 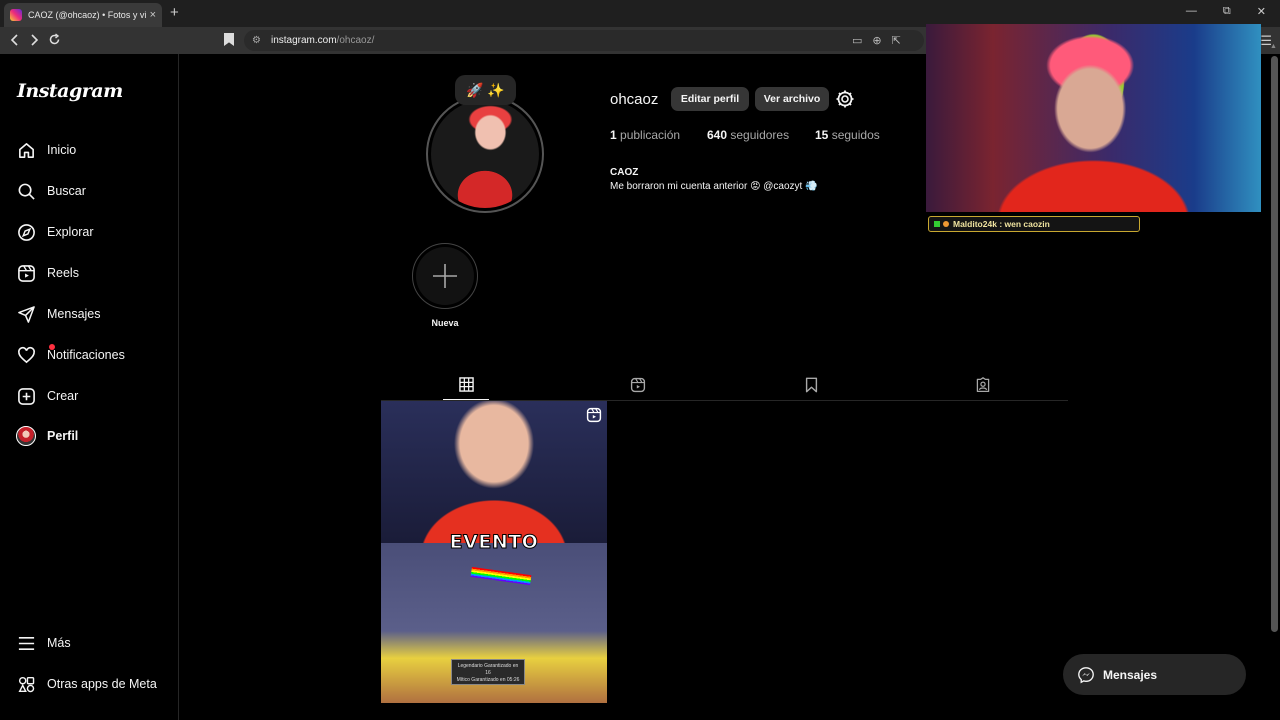 What do you see at coordinates (760, 135) in the screenshot?
I see `followers-label: seguidores` at bounding box center [760, 135].